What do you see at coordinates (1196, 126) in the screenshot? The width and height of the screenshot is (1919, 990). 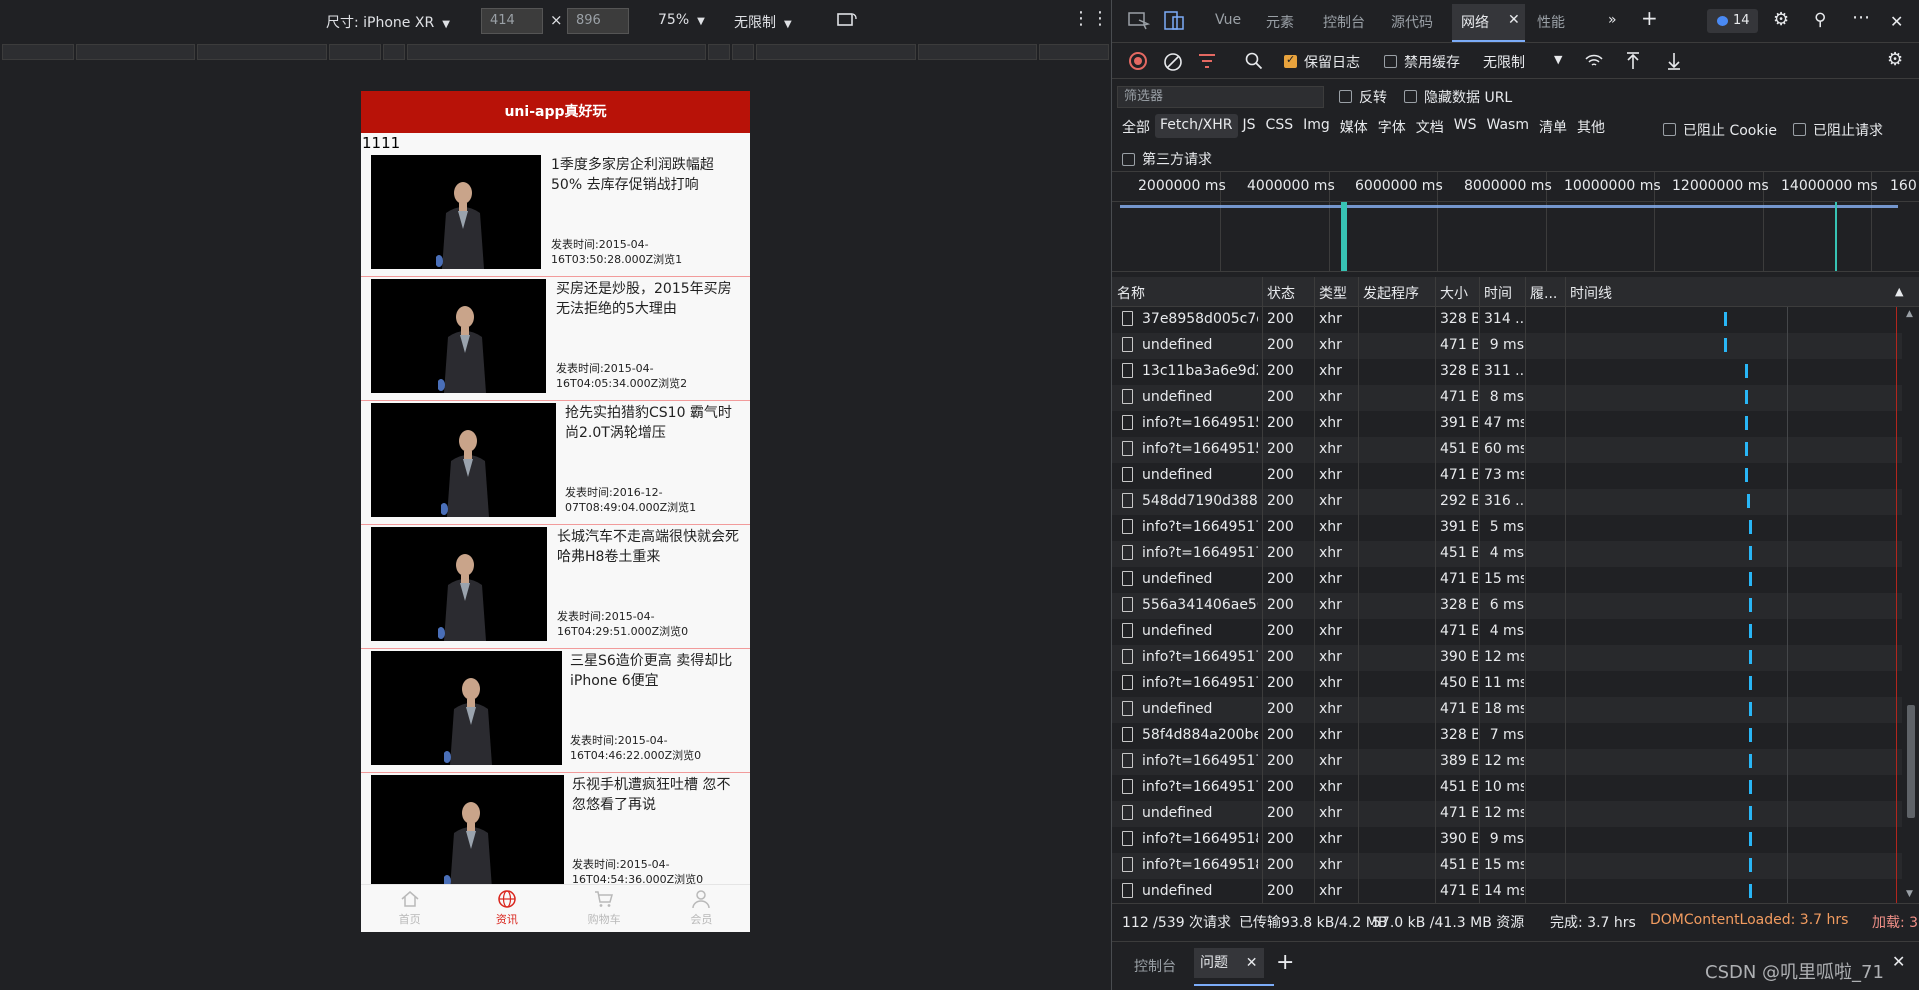 I see `type-fetch-xhr: Fetch/XHR` at bounding box center [1196, 126].